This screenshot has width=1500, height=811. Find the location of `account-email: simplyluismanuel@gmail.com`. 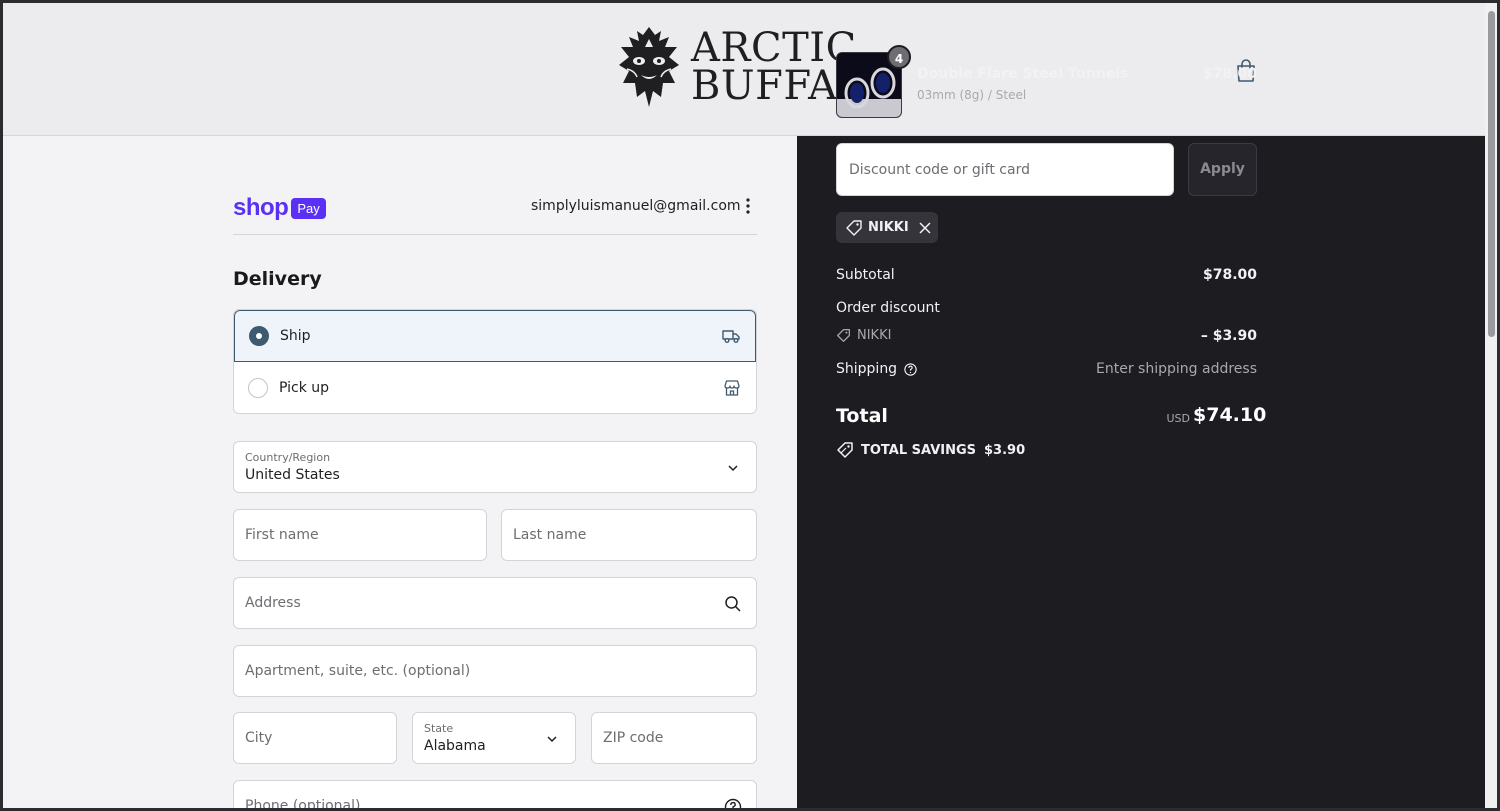

account-email: simplyluismanuel@gmail.com is located at coordinates (636, 206).